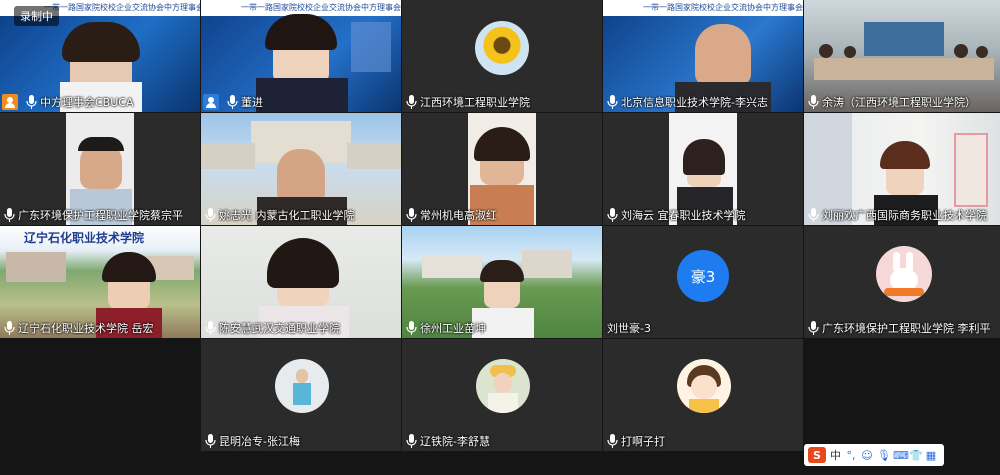 This screenshot has width=1000, height=475. I want to click on ime-mode: 中, so click(835, 455).